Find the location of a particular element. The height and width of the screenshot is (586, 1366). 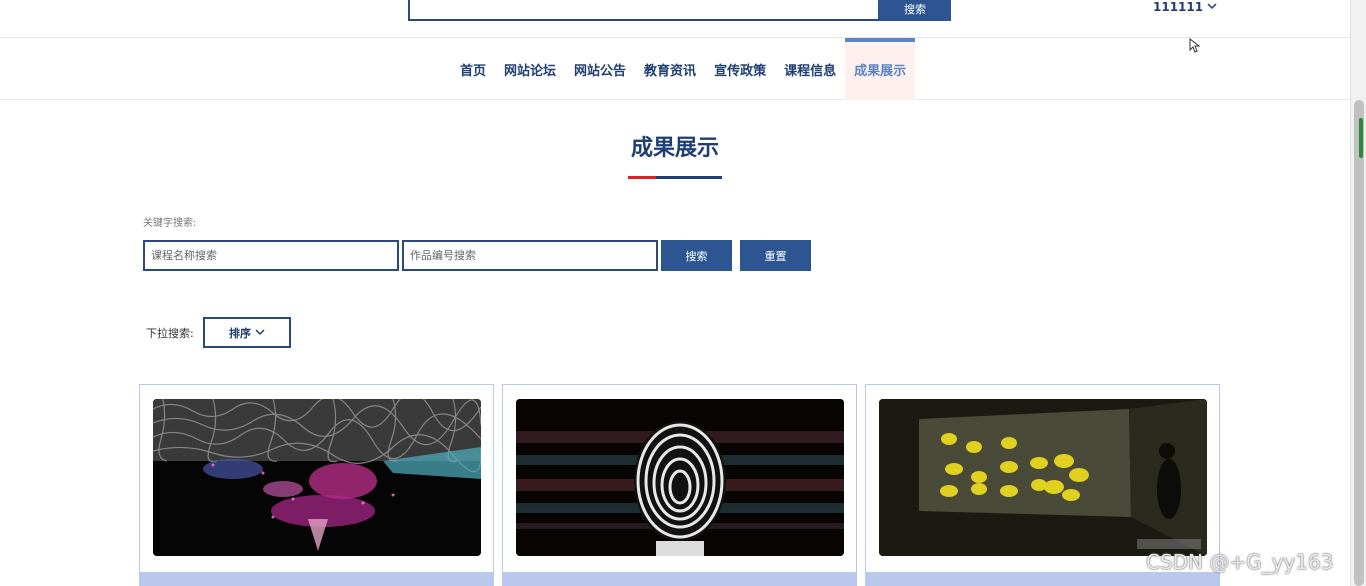

sort-dropdown: 排序 is located at coordinates (247, 332).